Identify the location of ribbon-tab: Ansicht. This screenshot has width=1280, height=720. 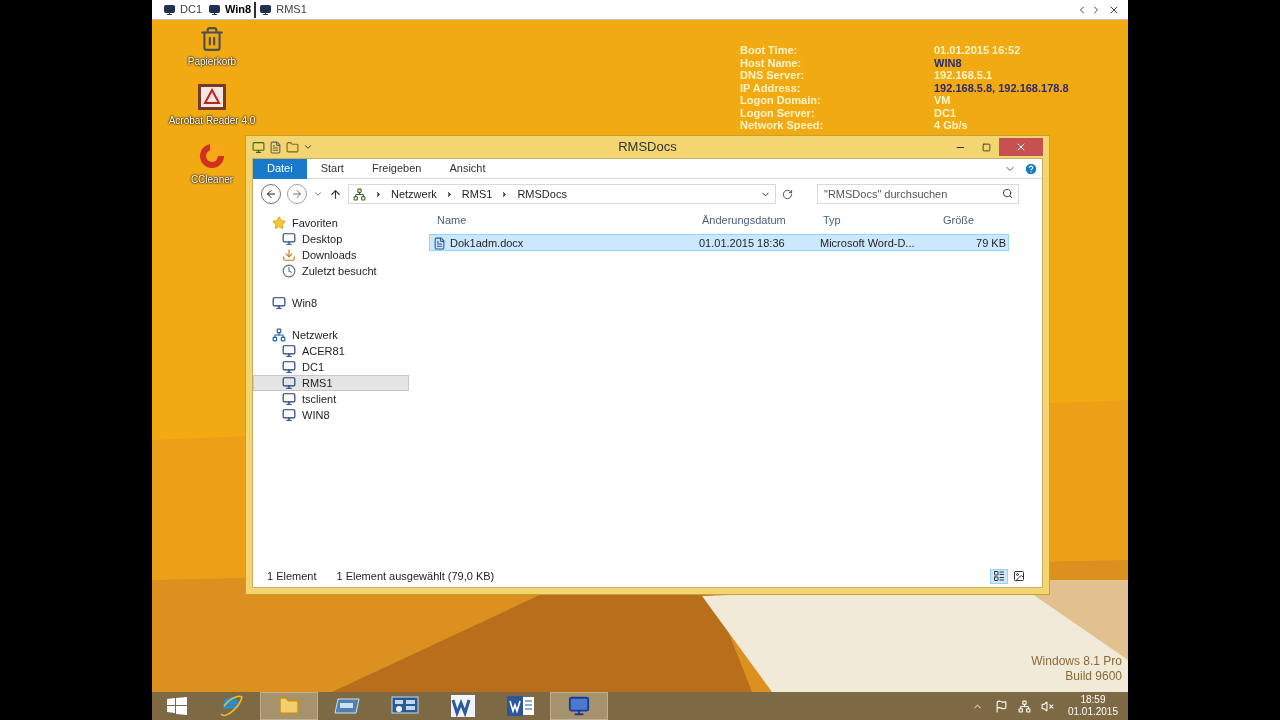
(467, 168).